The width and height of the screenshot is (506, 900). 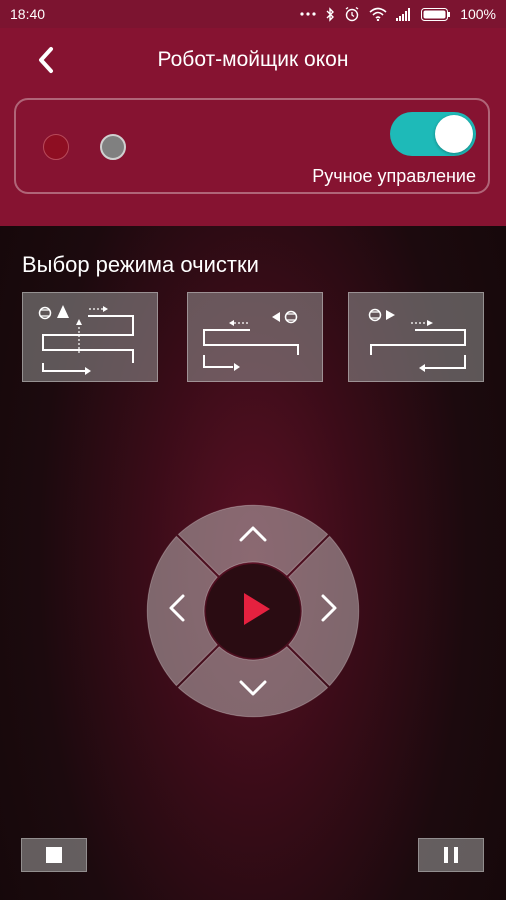 I want to click on stop-icon, so click(x=54, y=855).